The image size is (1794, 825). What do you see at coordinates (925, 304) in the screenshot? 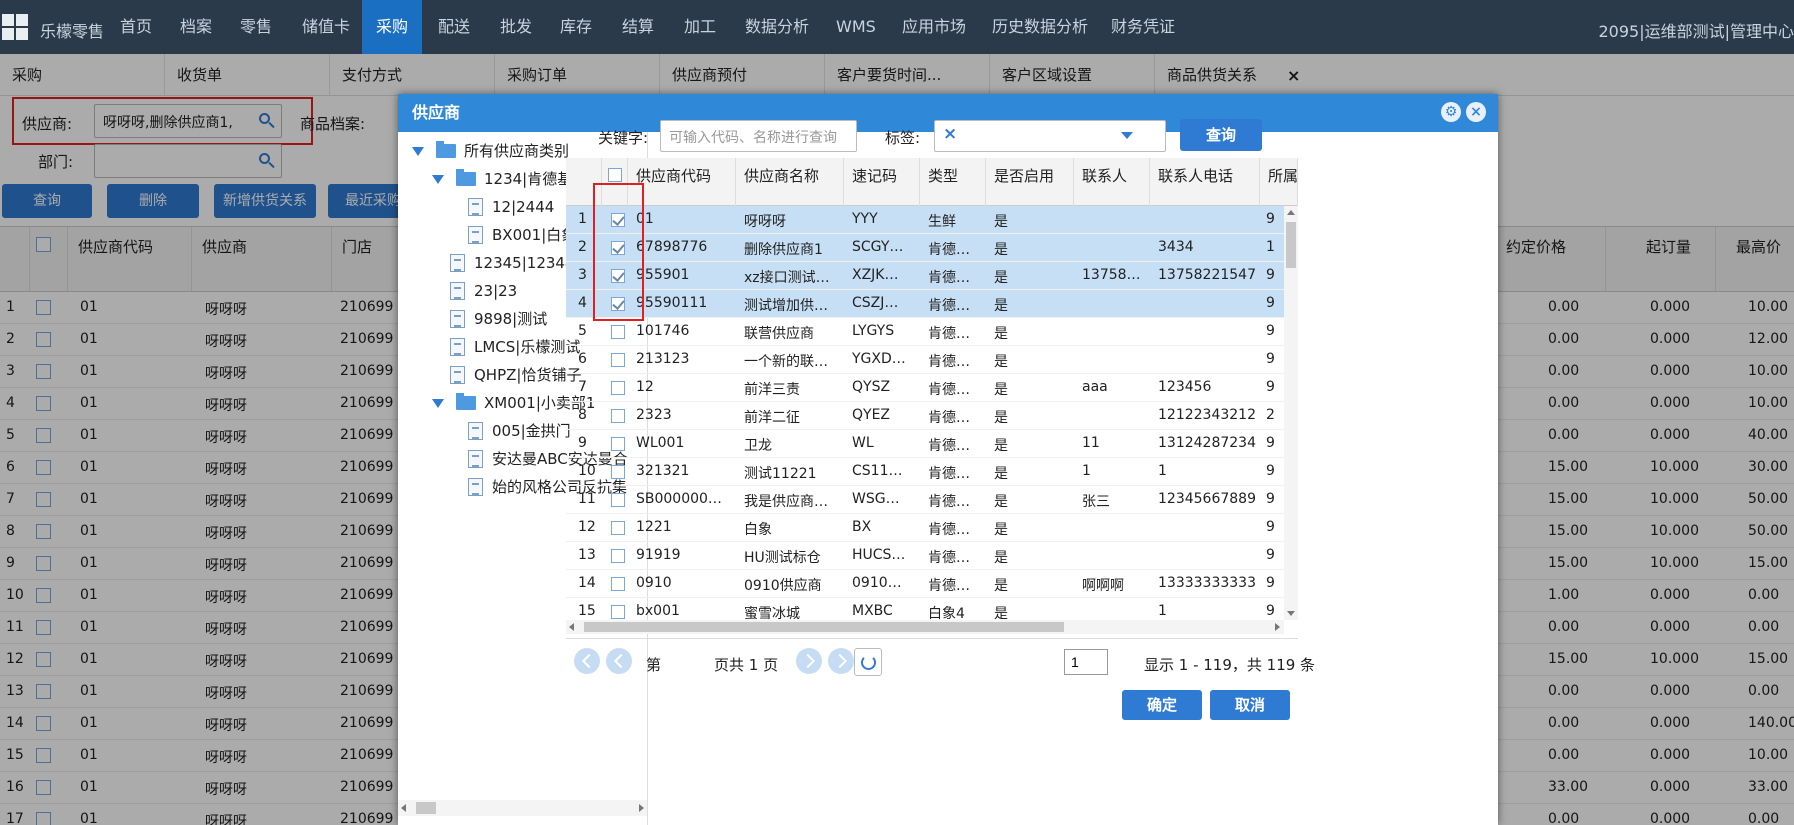
I see `grid-row: 4 95590111 测试增加供… CSZJ… 肯德… 是 9` at bounding box center [925, 304].